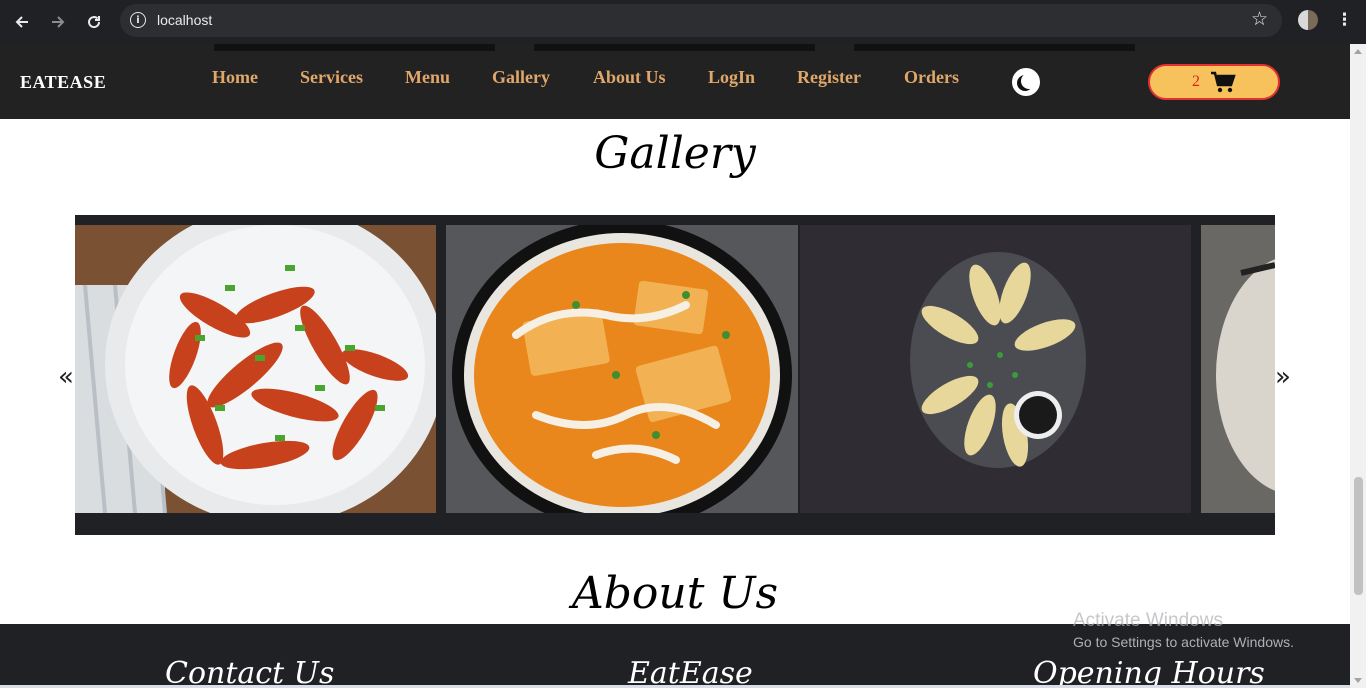 The image size is (1366, 688). Describe the element at coordinates (235, 77) in the screenshot. I see `nav-home: Home` at that location.